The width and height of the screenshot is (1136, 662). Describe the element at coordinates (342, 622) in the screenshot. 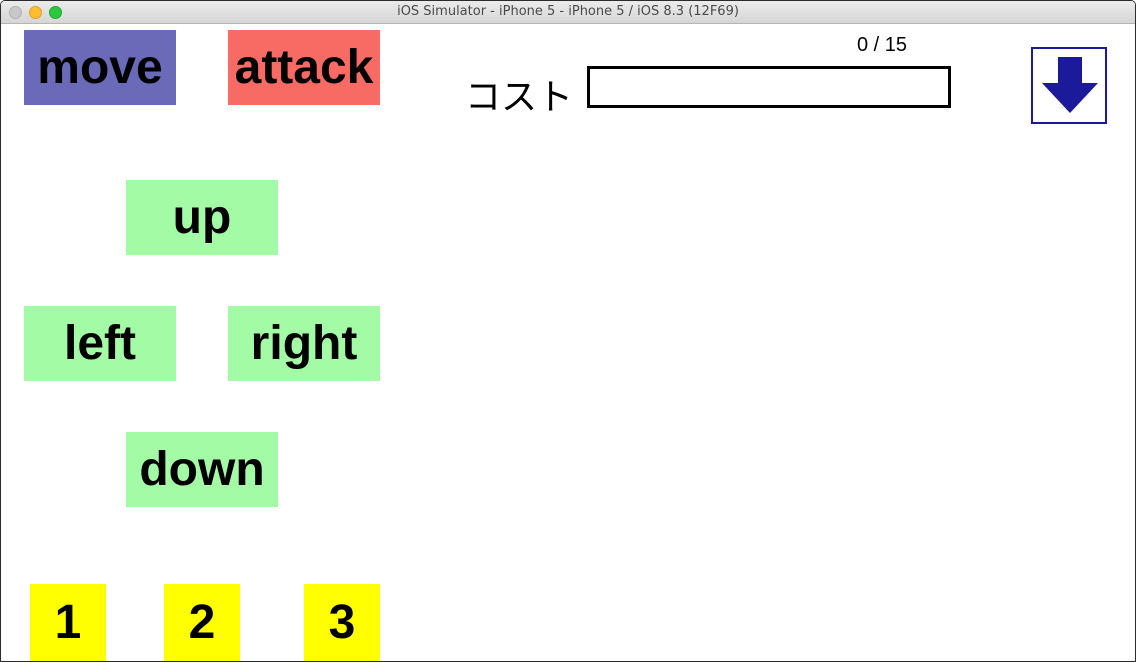

I see `slot-3-button: 3` at that location.